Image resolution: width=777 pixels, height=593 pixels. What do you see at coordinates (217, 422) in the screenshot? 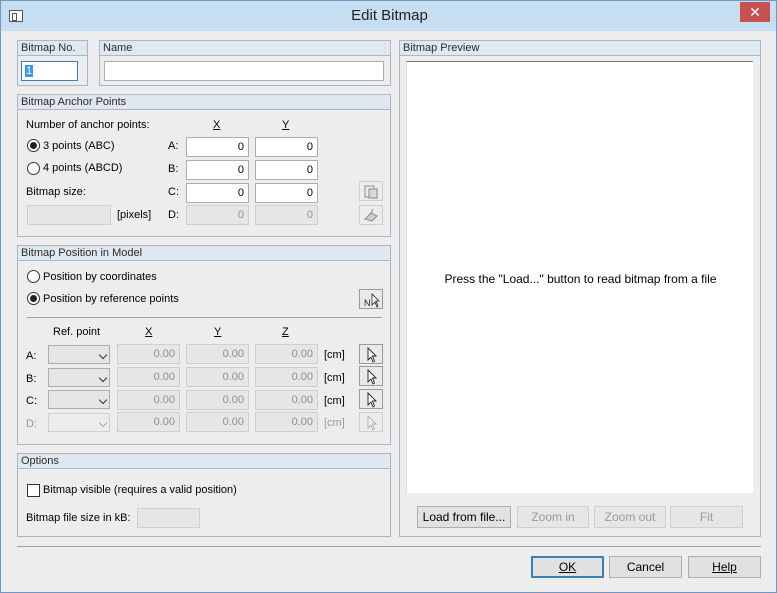
I see `refpoint-d-y-input: 0.00` at bounding box center [217, 422].